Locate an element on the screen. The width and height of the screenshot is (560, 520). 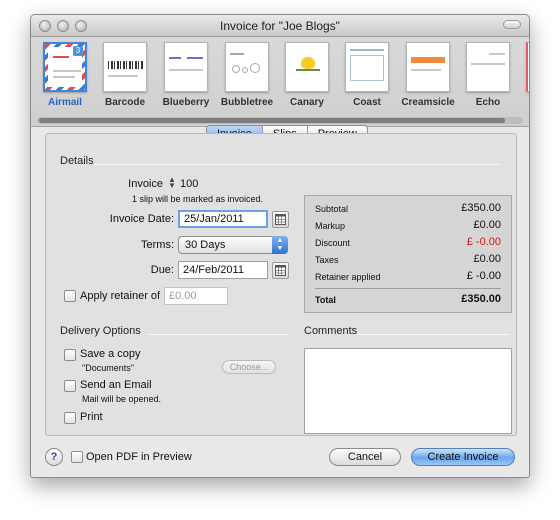
terms-value: 30 Days is located at coordinates (205, 245).